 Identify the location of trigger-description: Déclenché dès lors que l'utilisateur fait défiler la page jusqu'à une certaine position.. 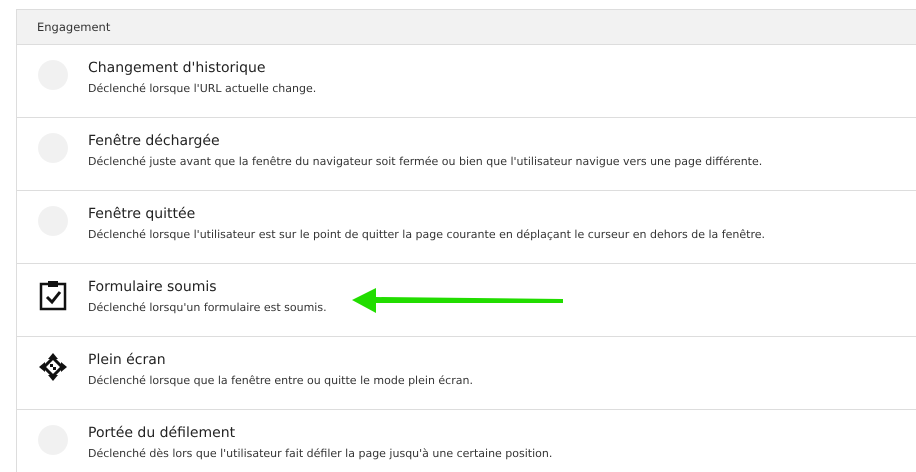
(320, 453).